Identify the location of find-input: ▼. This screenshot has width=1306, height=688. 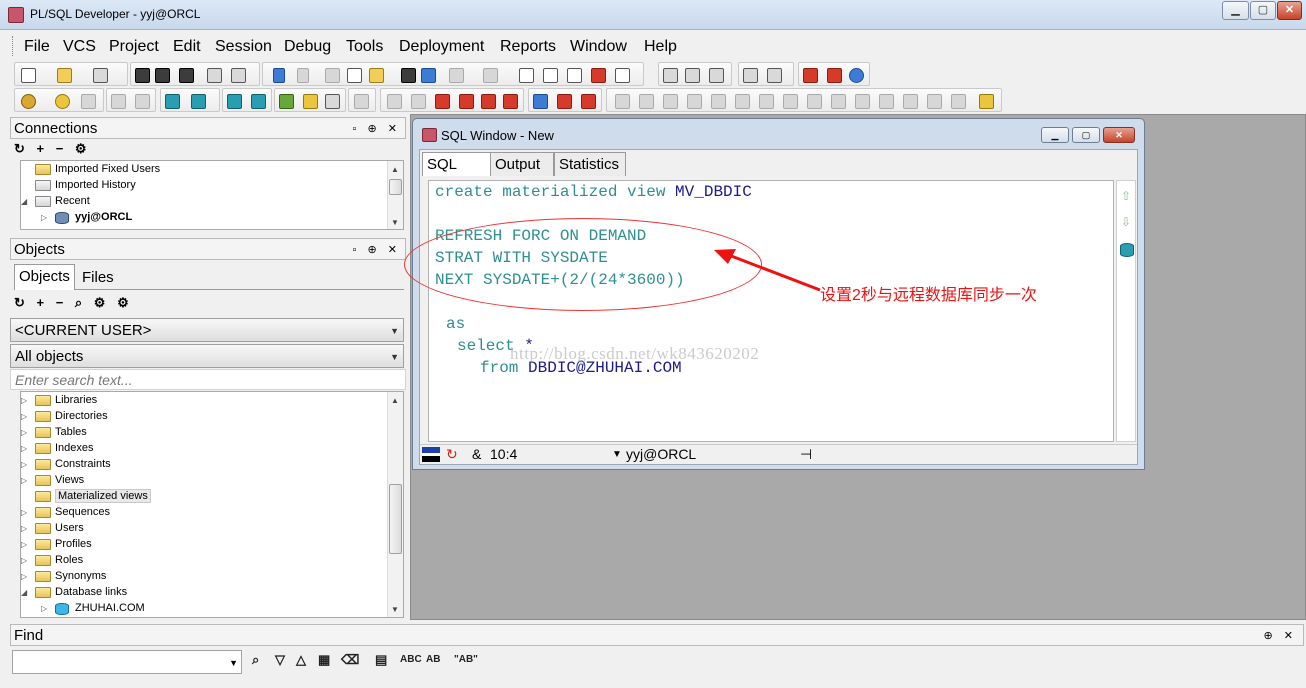
(127, 662).